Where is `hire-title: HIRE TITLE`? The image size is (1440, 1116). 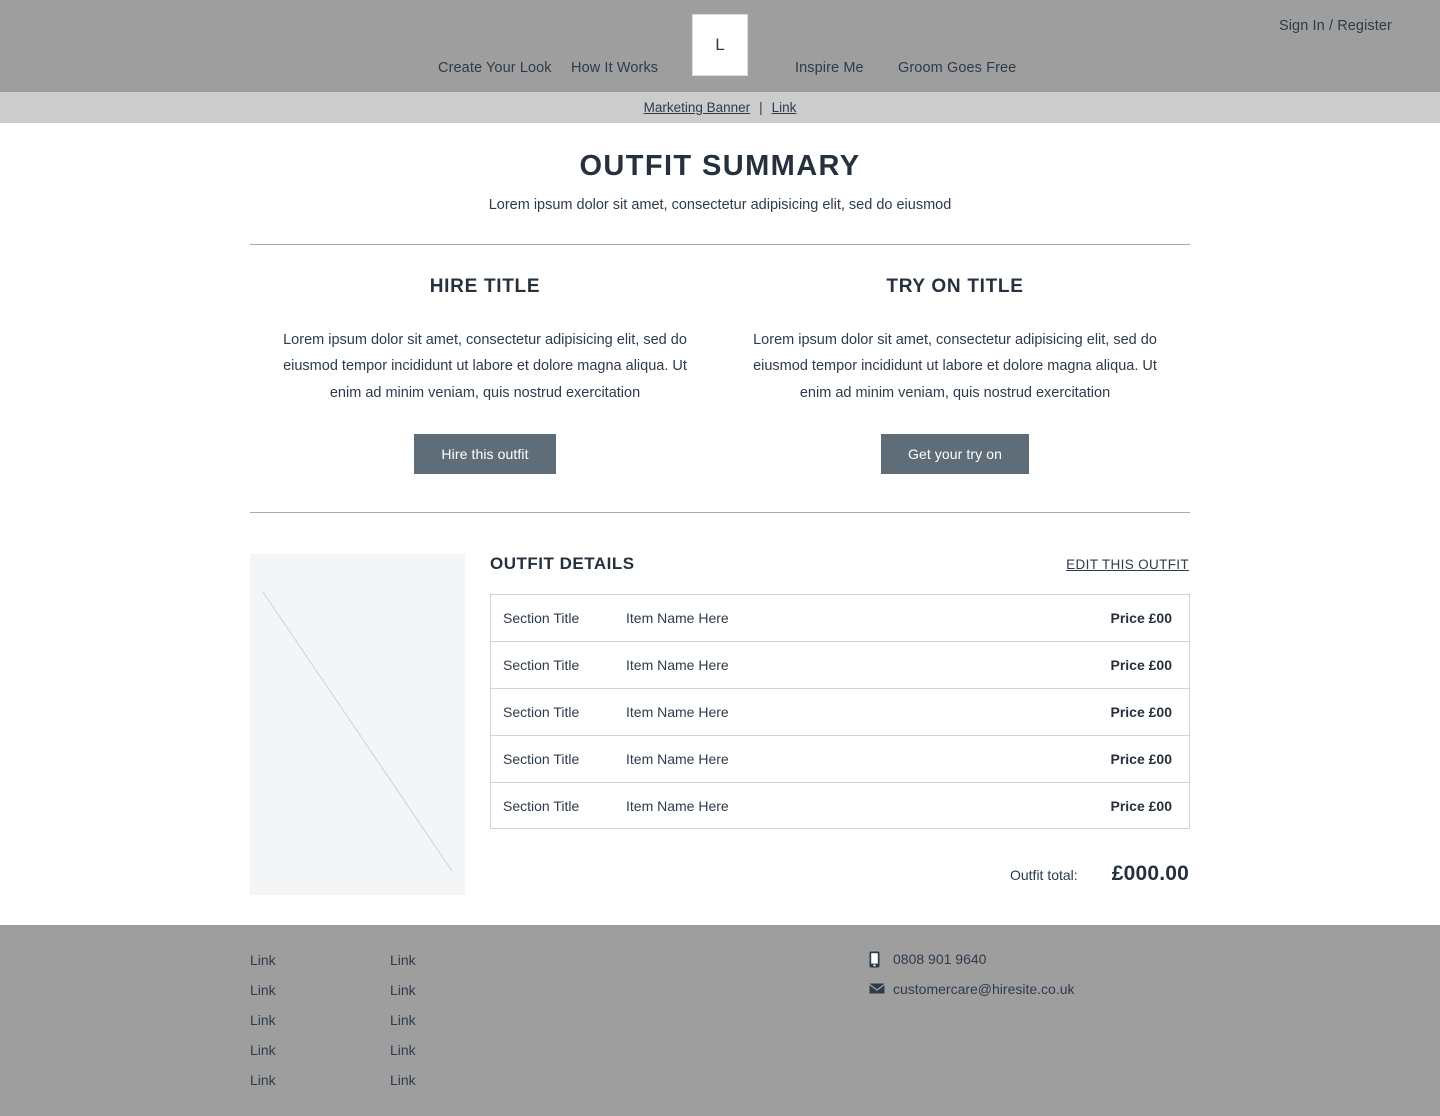 hire-title: HIRE TITLE is located at coordinates (485, 286).